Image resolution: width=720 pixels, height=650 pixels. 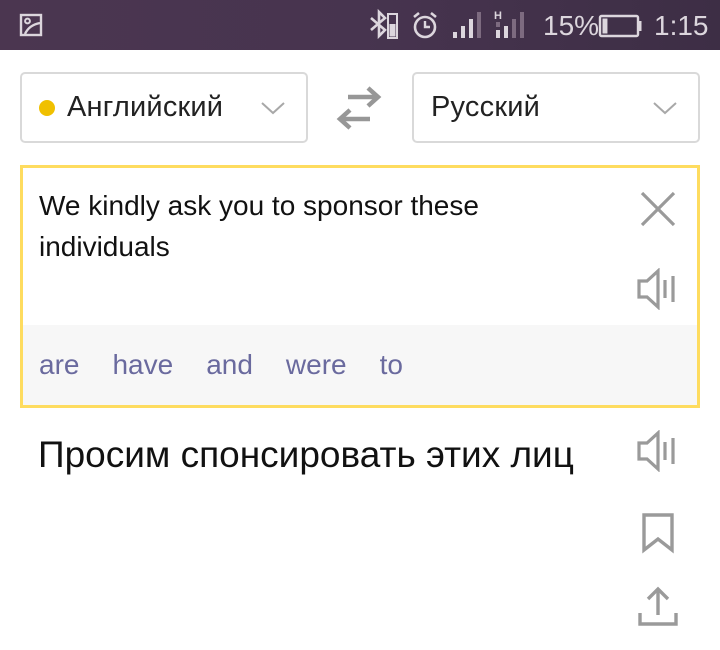 I want to click on clock: 1:15, so click(x=681, y=25).